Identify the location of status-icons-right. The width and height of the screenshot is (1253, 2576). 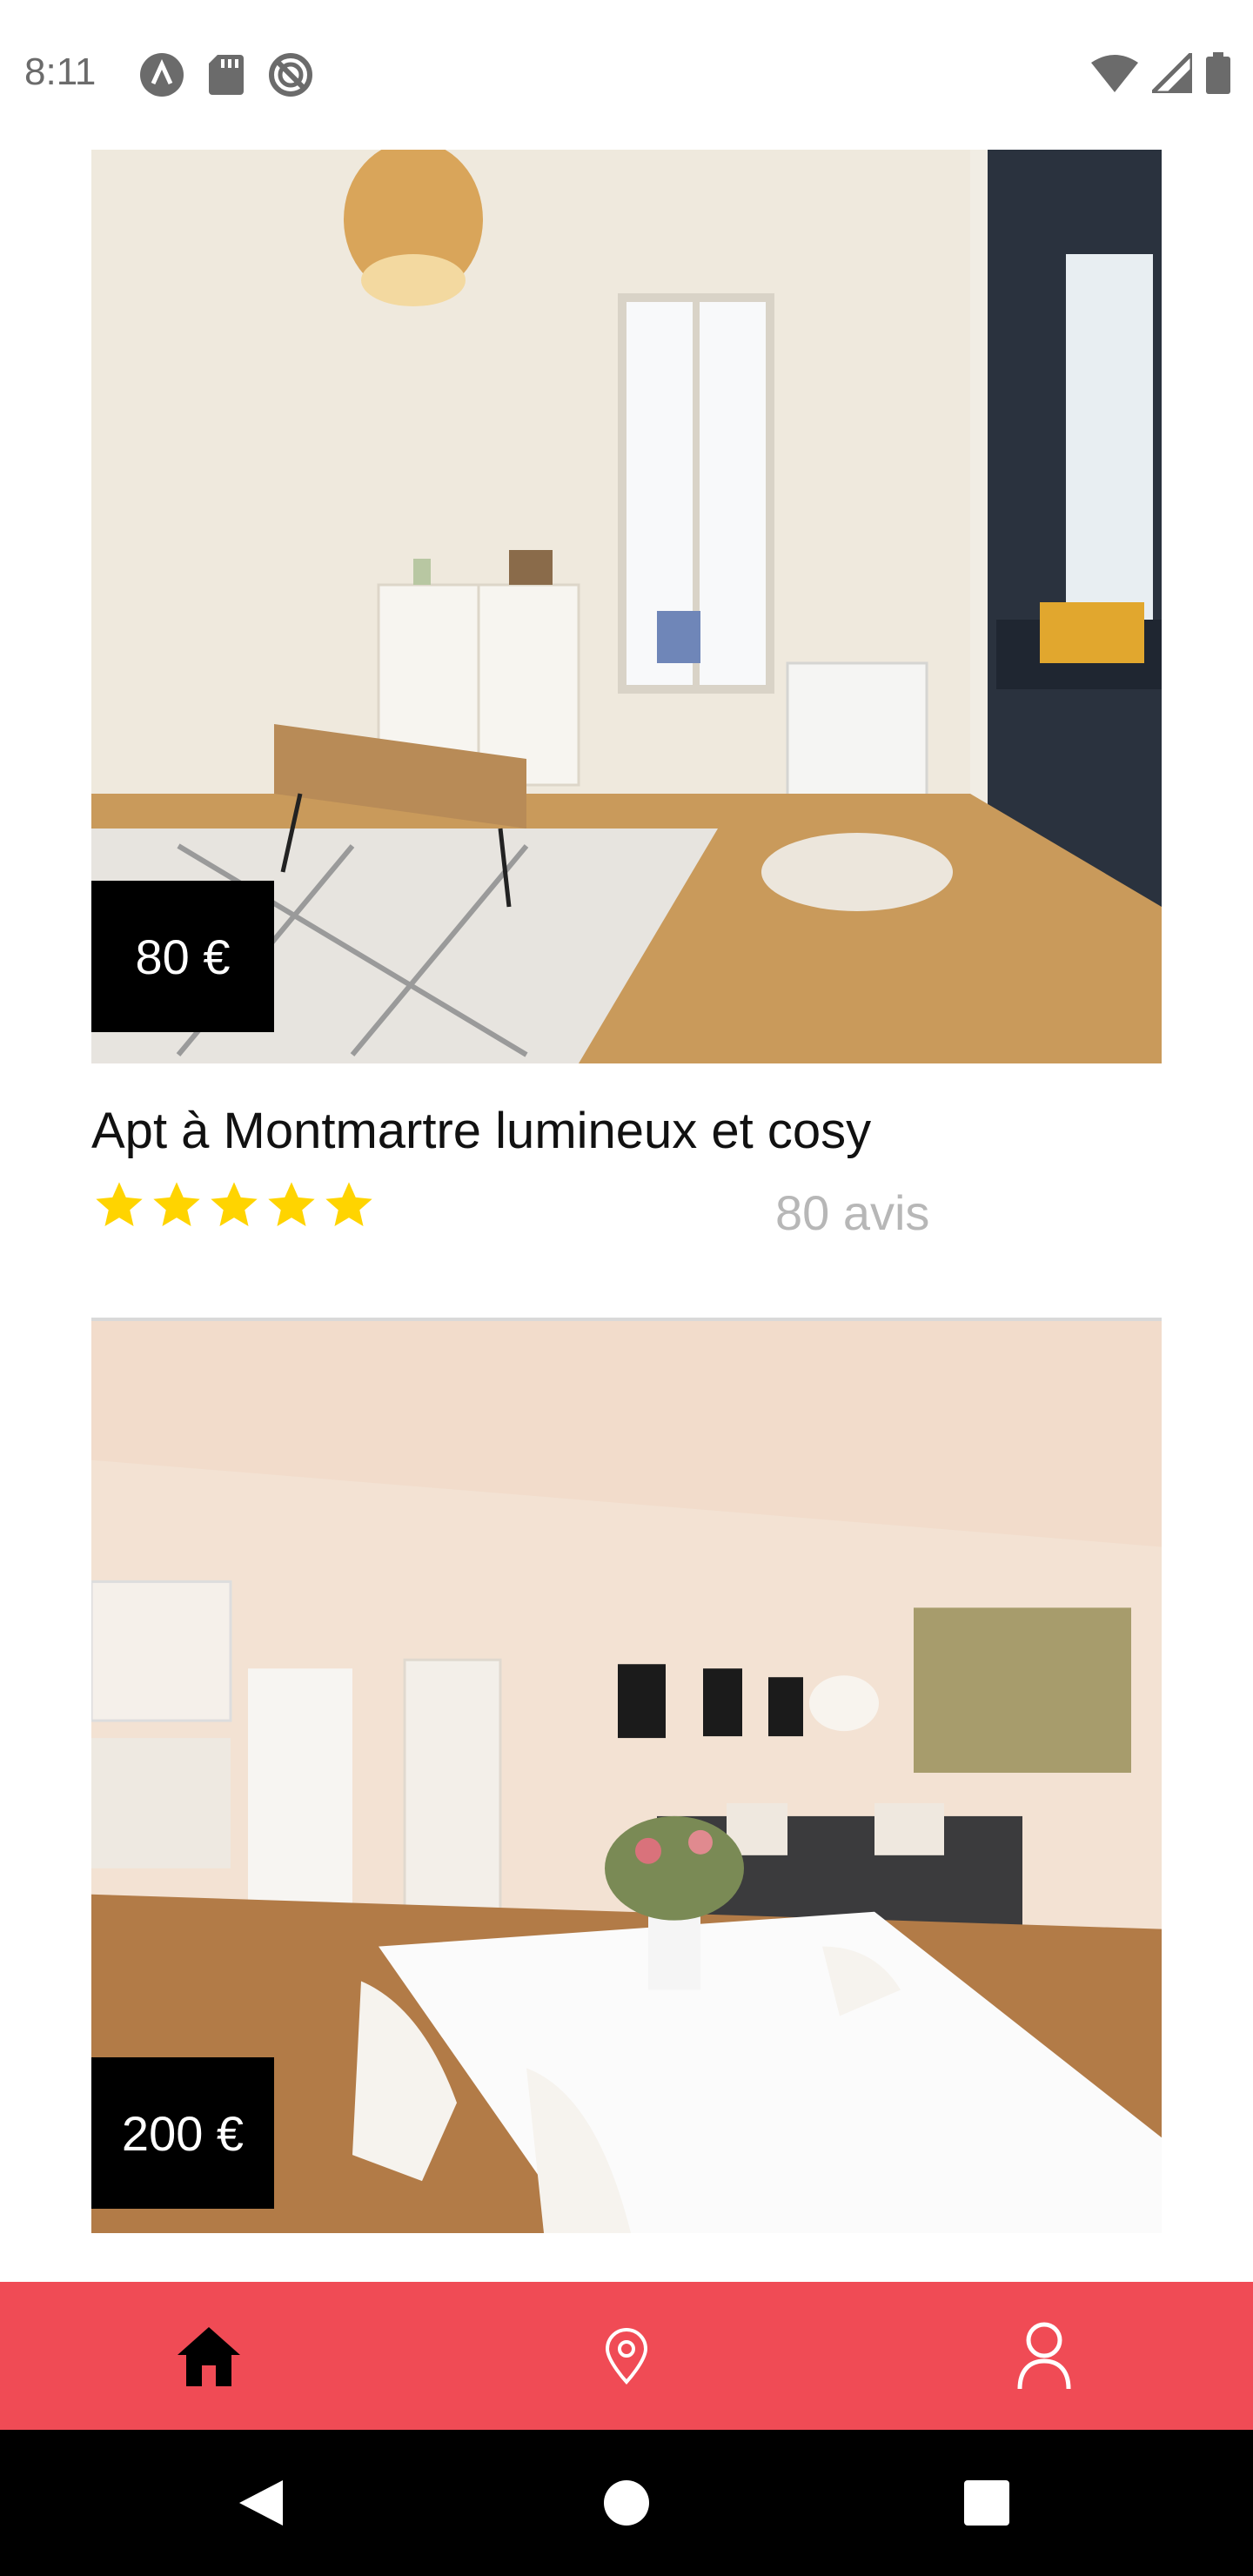
(1160, 73).